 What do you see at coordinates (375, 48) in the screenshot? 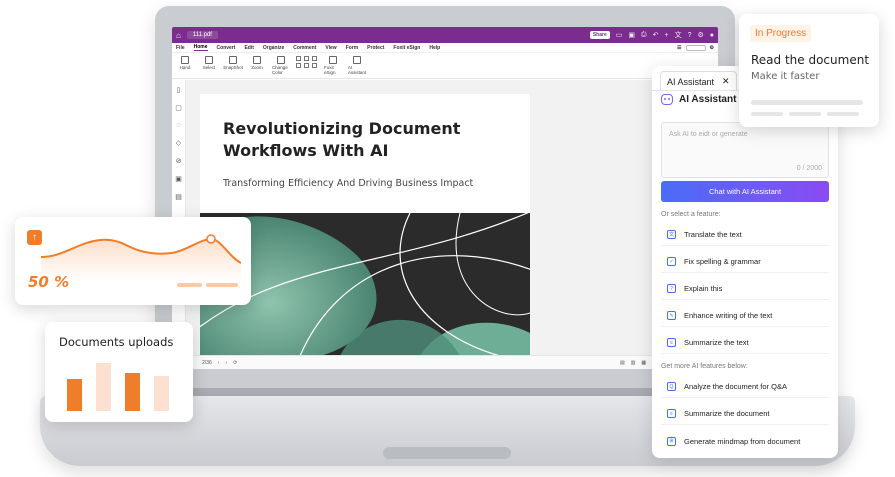
I see `menu-protect: Protect` at bounding box center [375, 48].